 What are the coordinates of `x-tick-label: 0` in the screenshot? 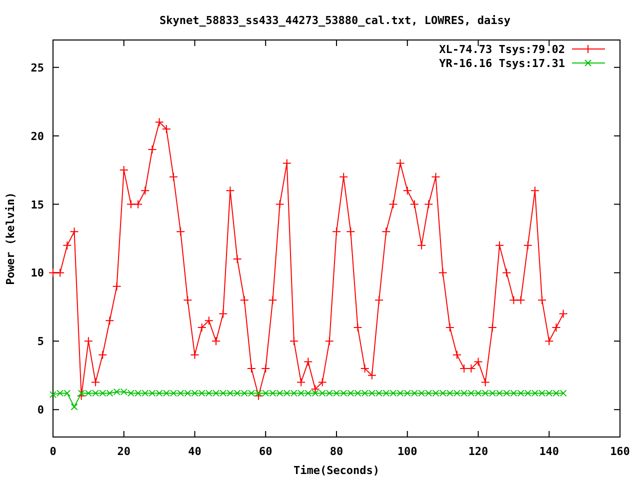 It's located at (53, 451).